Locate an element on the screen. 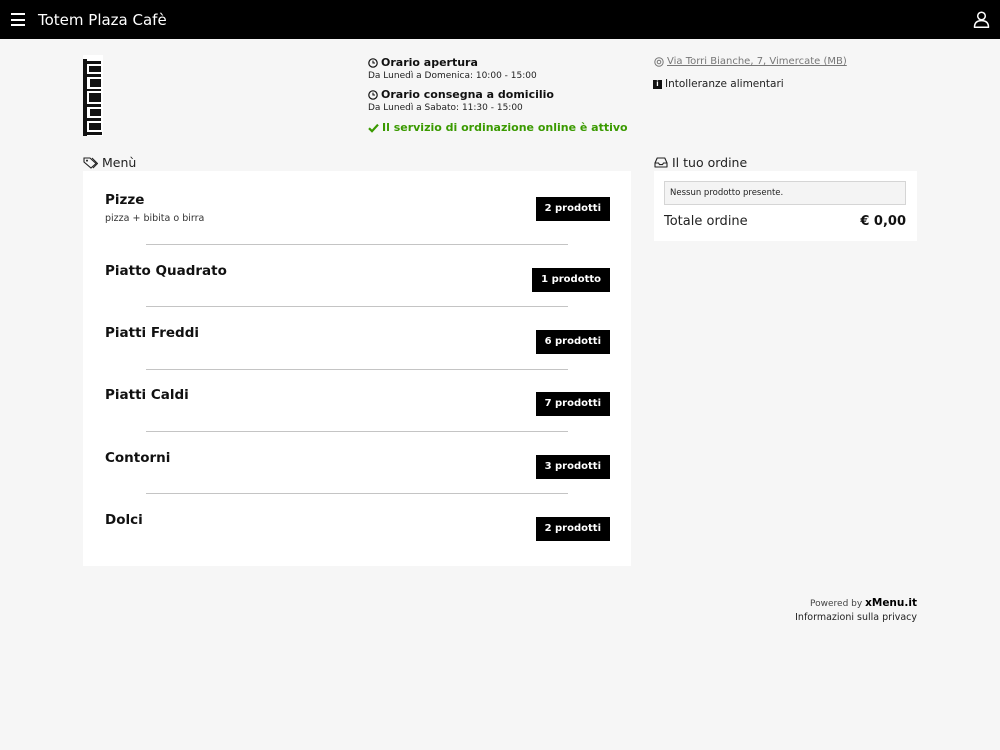  powered-by: Powered by xMenu.it is located at coordinates (863, 603).